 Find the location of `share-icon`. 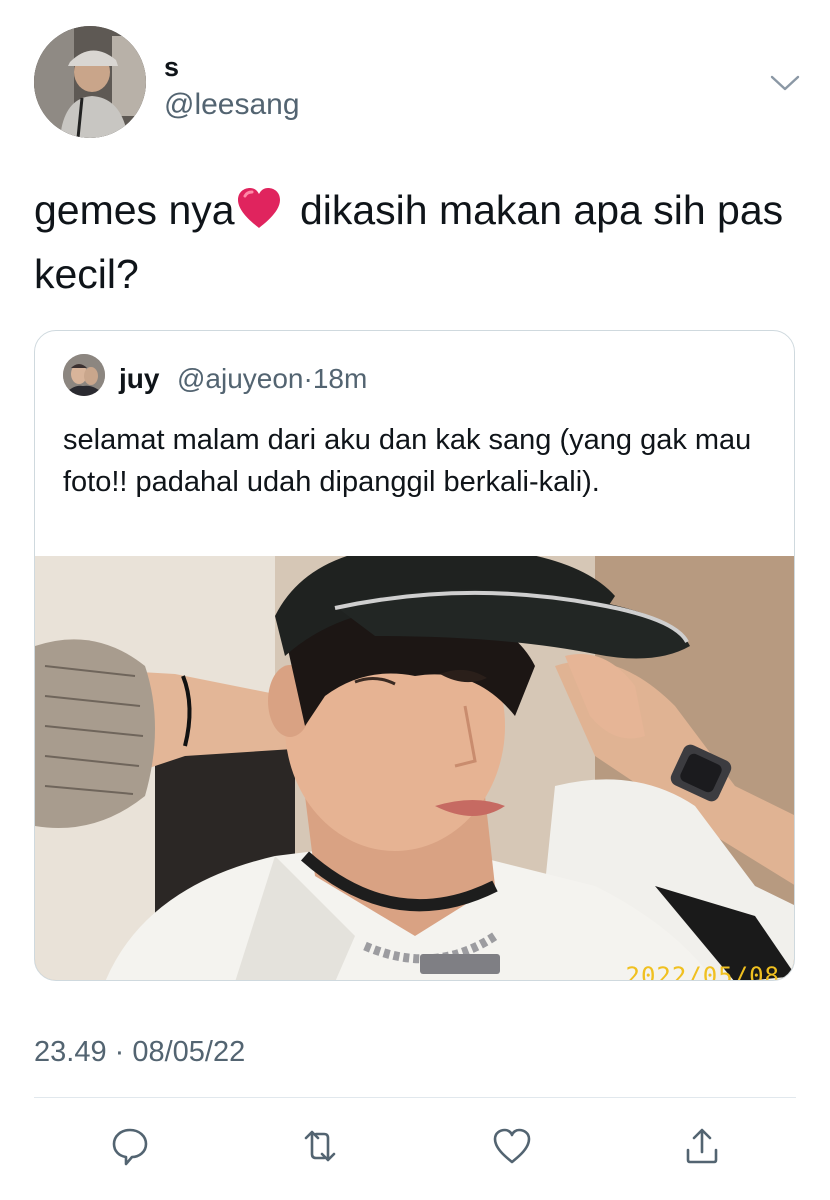

share-icon is located at coordinates (702, 1146).